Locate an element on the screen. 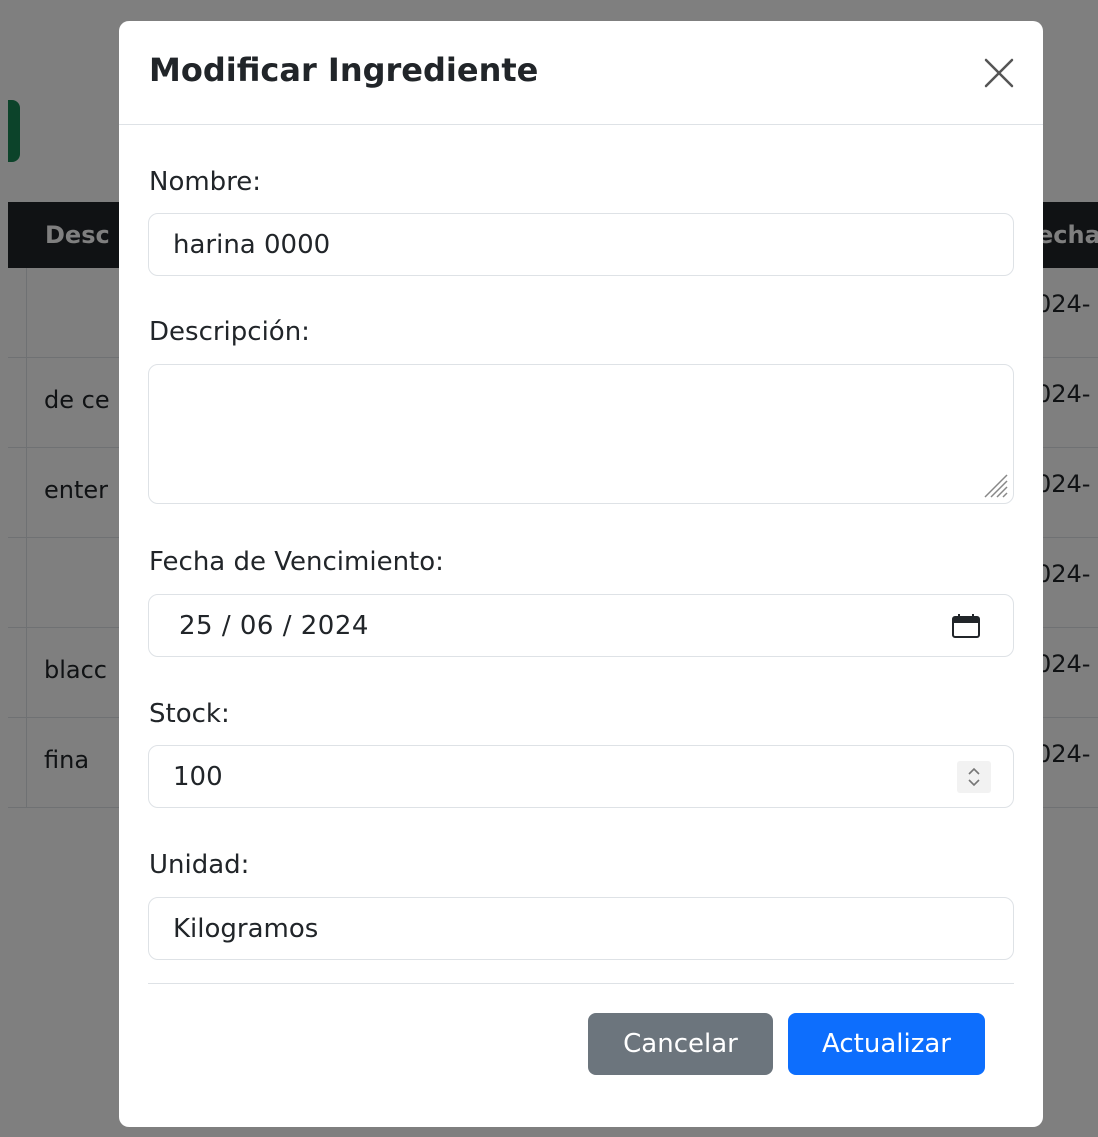 Image resolution: width=1098 pixels, height=1137 pixels. descripcion-label: Descripción: is located at coordinates (229, 332).